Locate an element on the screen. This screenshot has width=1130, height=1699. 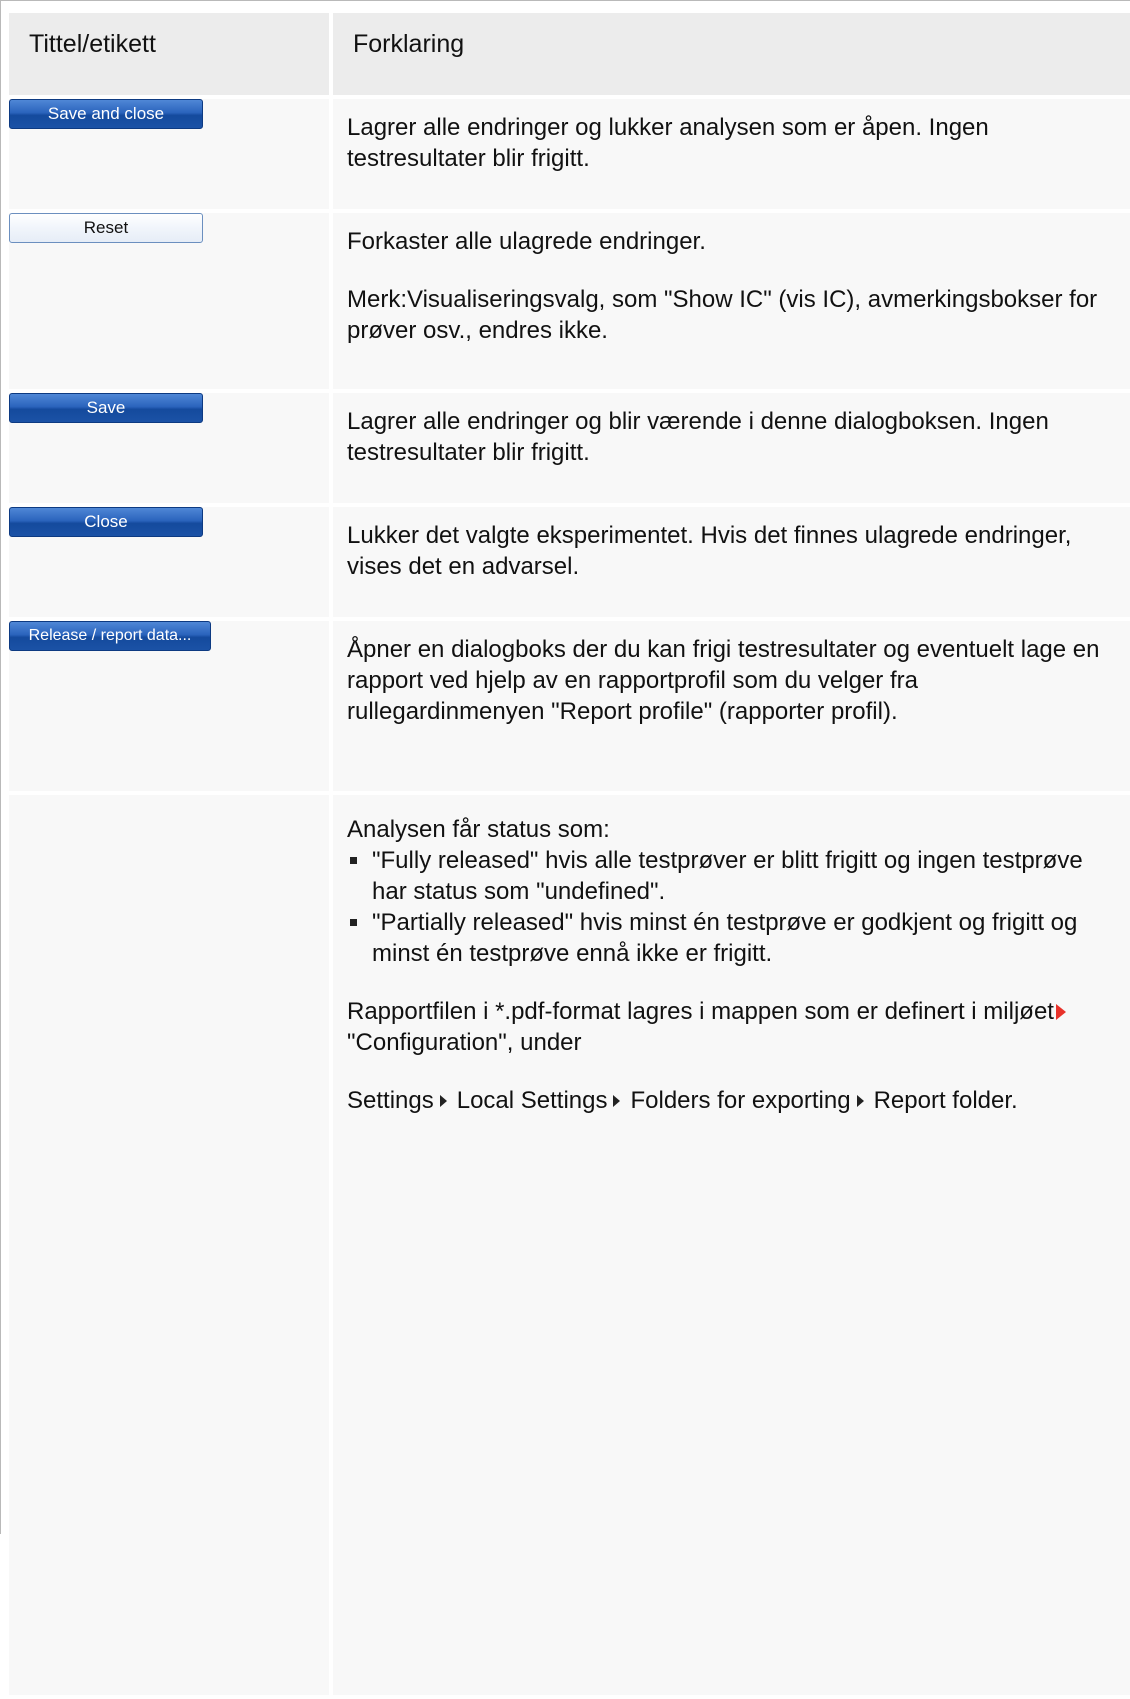
report-text-after: , under is located at coordinates (544, 1042).